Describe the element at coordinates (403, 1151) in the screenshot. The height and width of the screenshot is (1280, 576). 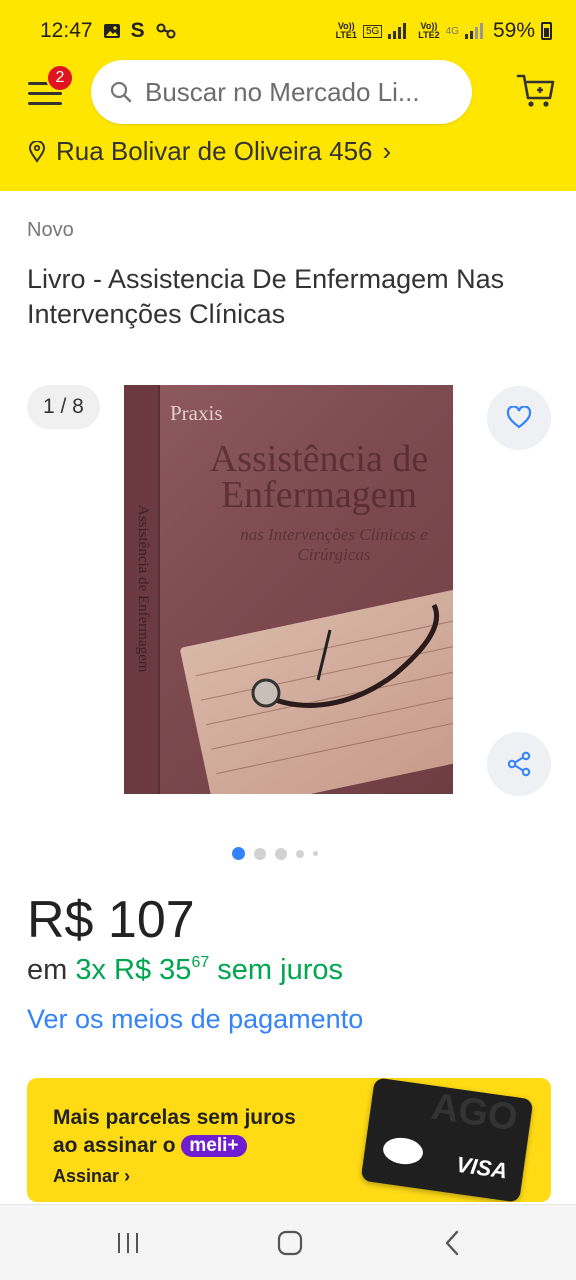
I see `handshake-icon` at that location.